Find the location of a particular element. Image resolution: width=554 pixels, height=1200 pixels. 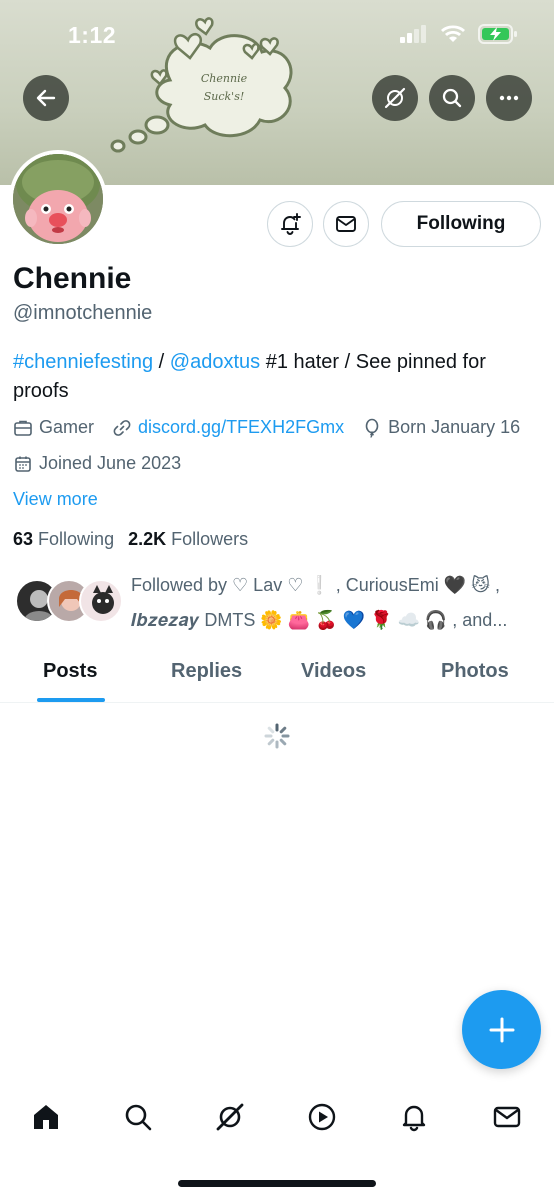

balloon-icon is located at coordinates (372, 428).